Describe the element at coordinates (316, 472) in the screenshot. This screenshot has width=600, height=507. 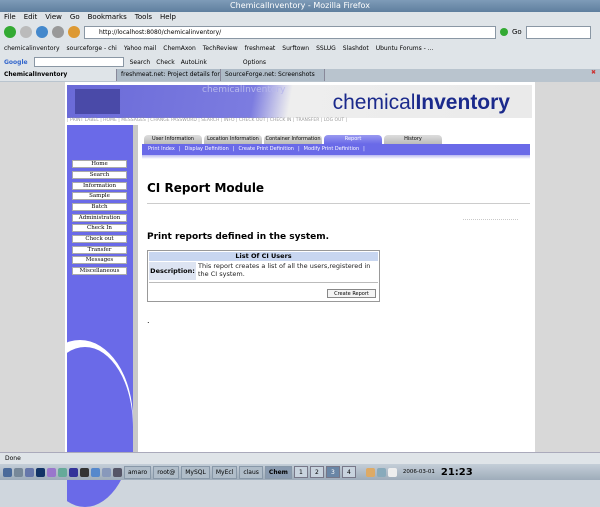
I see `desktop-2: 2` at that location.